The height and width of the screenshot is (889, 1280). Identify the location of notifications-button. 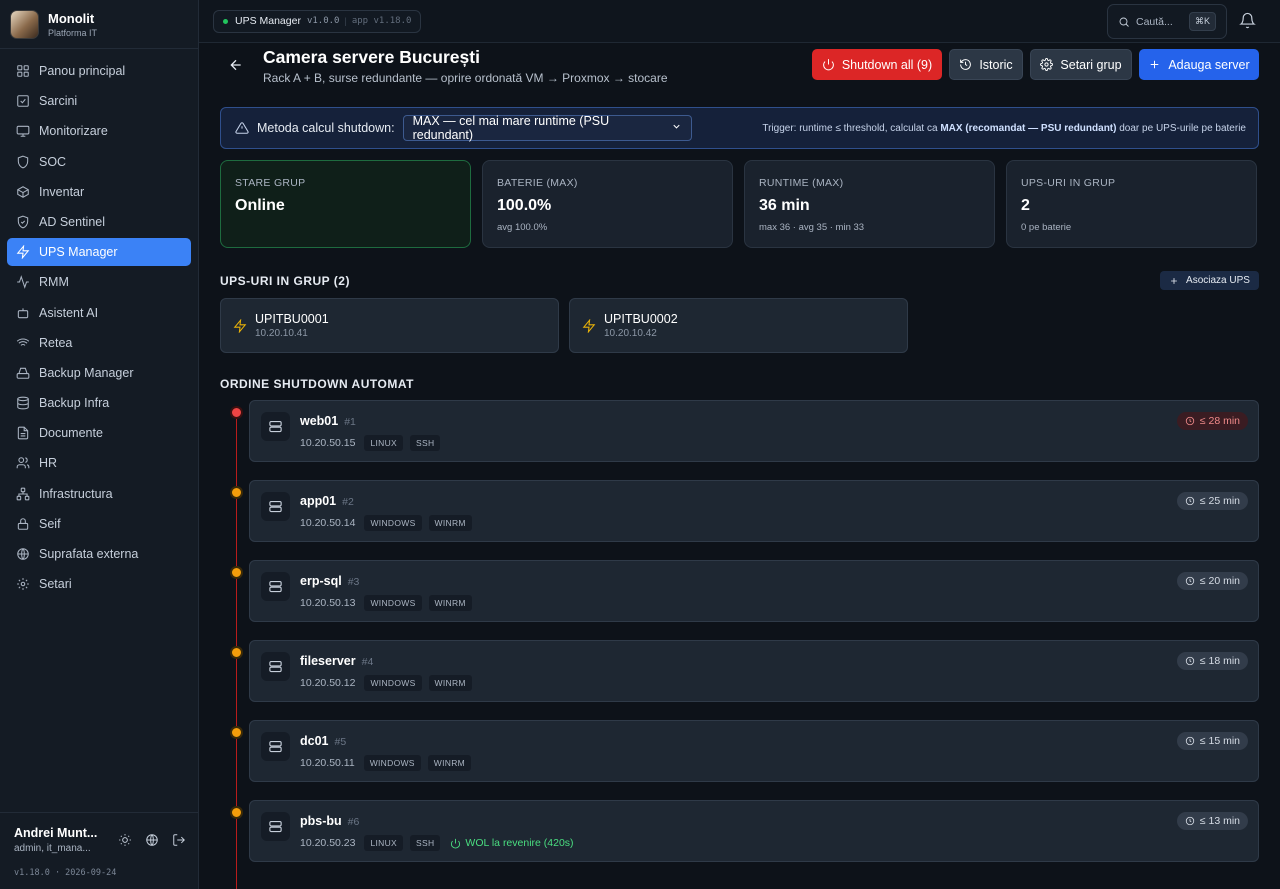
(1247, 23).